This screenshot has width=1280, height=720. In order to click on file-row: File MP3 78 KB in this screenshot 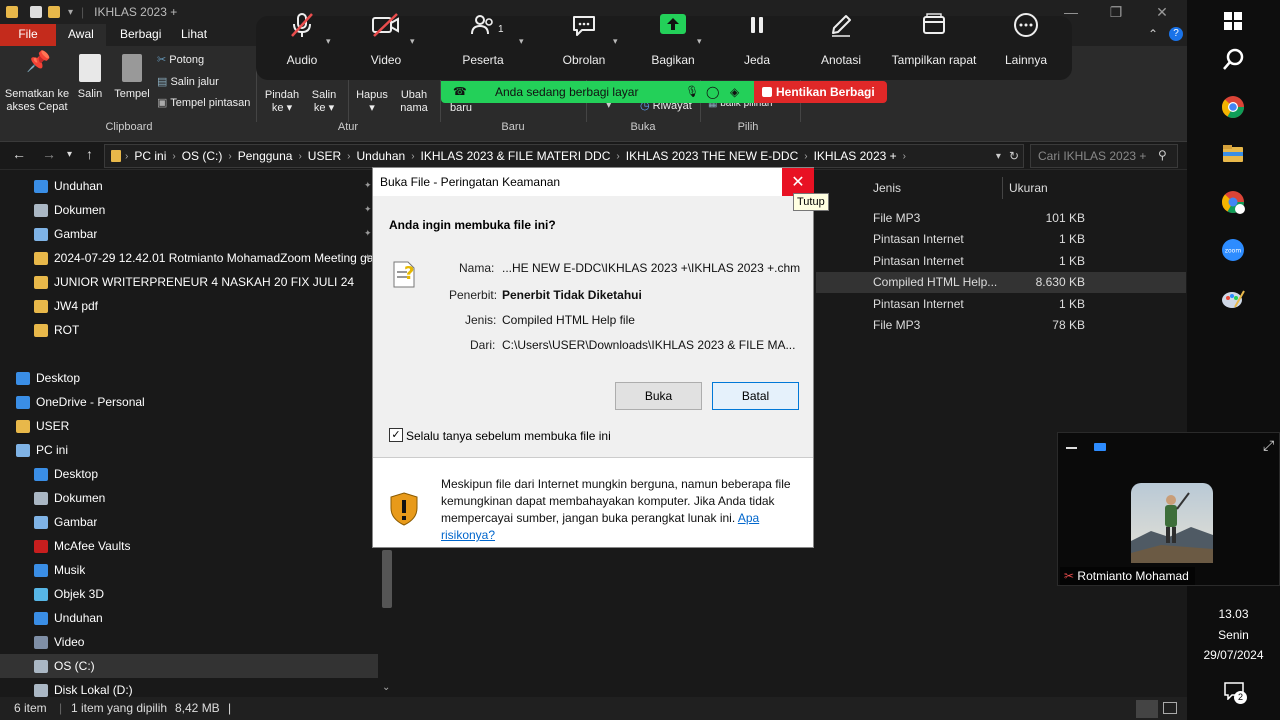, I will do `click(1001, 325)`.